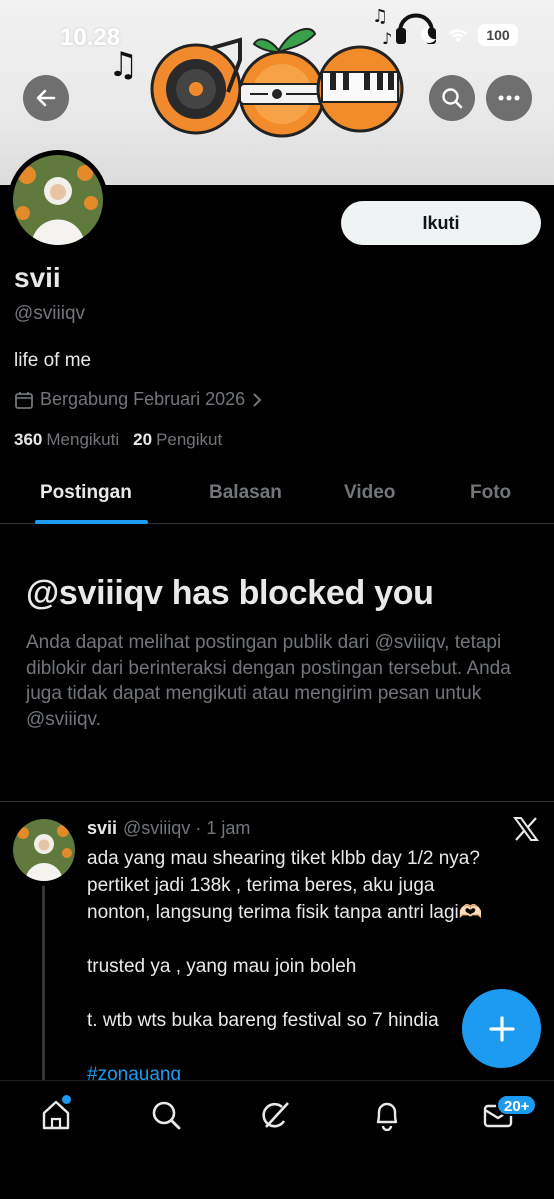 The image size is (554, 1199). I want to click on avatar-photo, so click(58, 200).